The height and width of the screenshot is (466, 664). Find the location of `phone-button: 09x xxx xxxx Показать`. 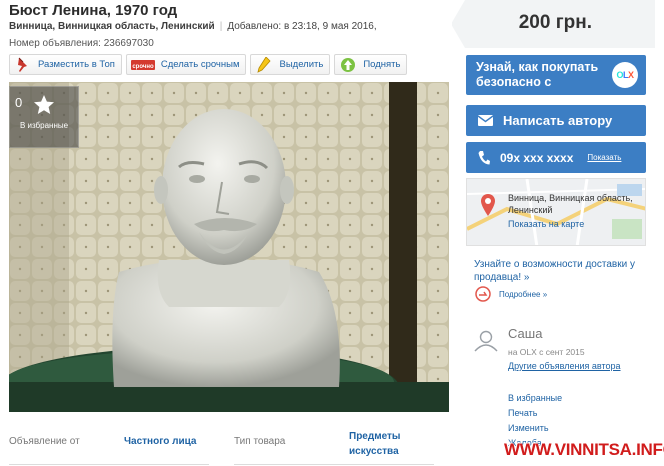

phone-button: 09x xxx xxxx Показать is located at coordinates (556, 157).